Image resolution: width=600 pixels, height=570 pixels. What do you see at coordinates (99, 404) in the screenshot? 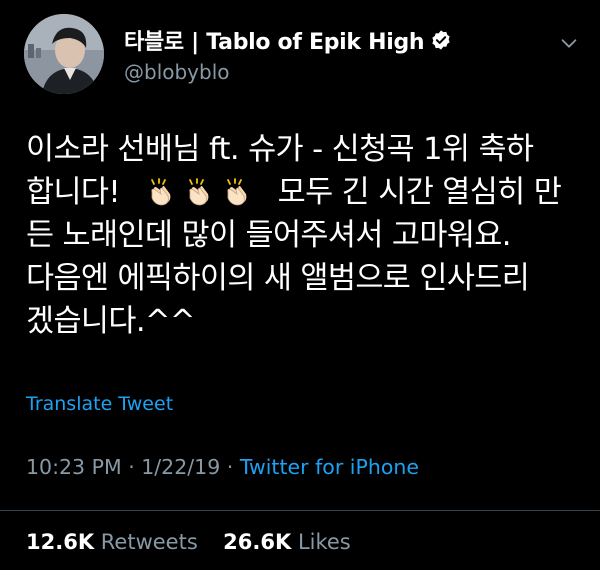
I see `translate-tweet-link: Translate Tweet` at bounding box center [99, 404].